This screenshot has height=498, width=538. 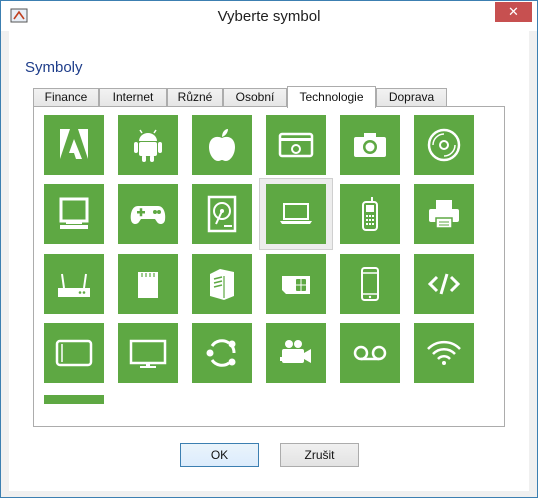 I want to click on symbol-tile-partial, so click(x=74, y=399).